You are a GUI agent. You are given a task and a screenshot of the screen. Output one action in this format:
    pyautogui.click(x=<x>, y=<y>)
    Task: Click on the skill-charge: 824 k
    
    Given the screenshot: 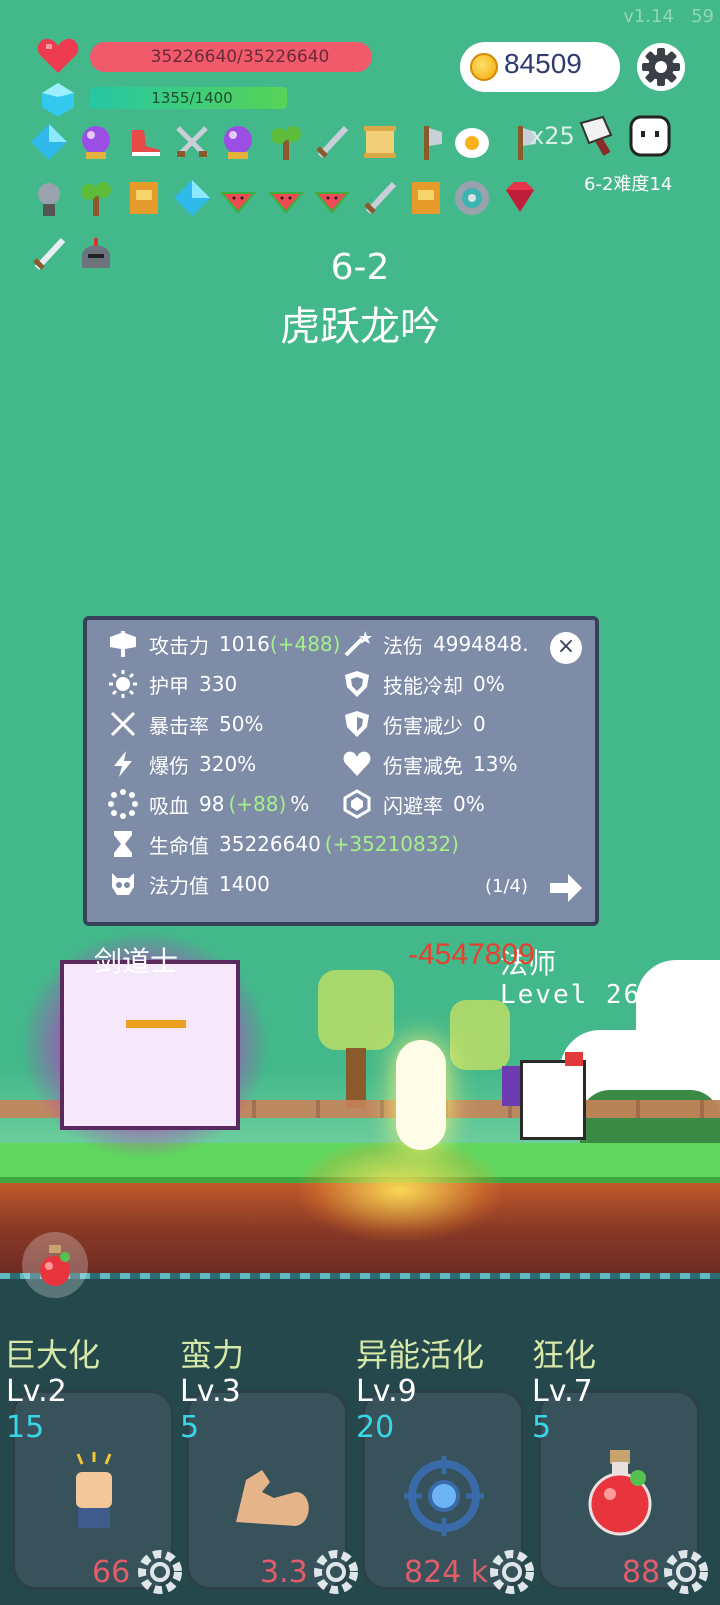 What is the action you would take?
    pyautogui.click(x=446, y=1572)
    